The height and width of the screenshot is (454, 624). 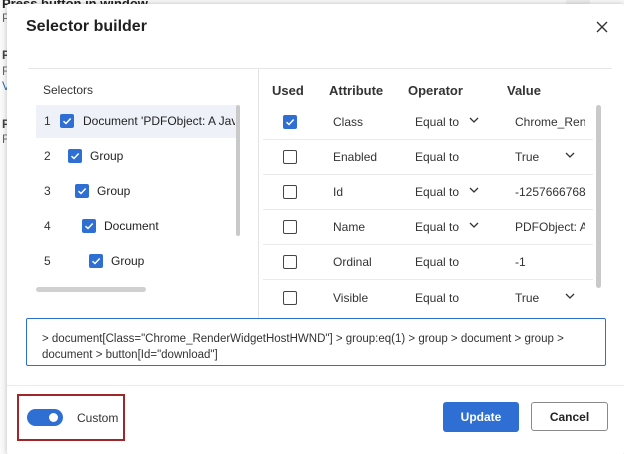 What do you see at coordinates (47, 156) in the screenshot?
I see `selector-number: 2` at bounding box center [47, 156].